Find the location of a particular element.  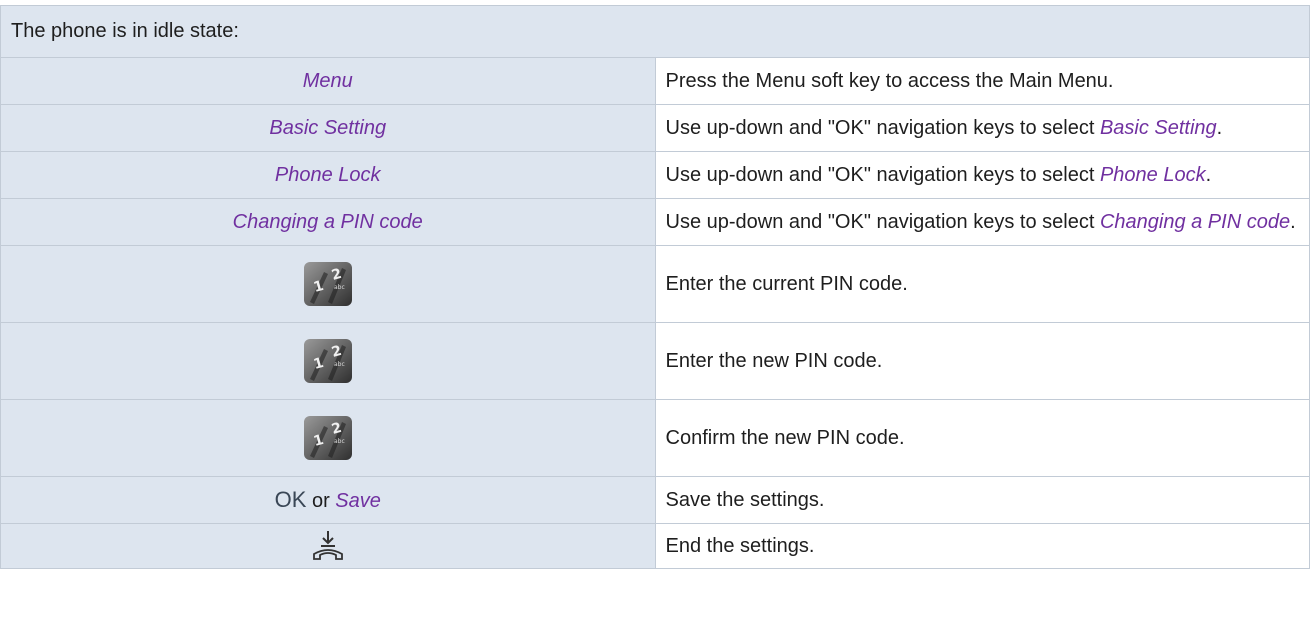

table-row: End the settings. is located at coordinates (655, 546).